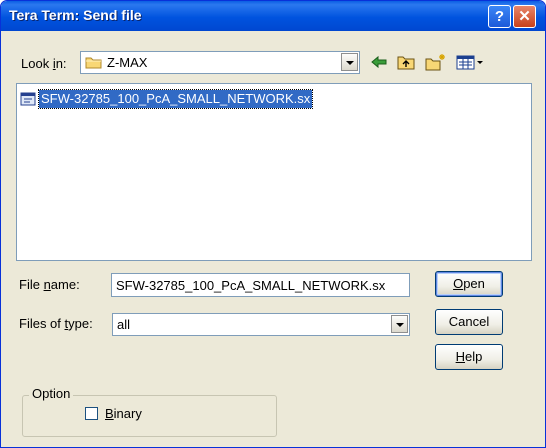  I want to click on up-folder-icon, so click(406, 63).